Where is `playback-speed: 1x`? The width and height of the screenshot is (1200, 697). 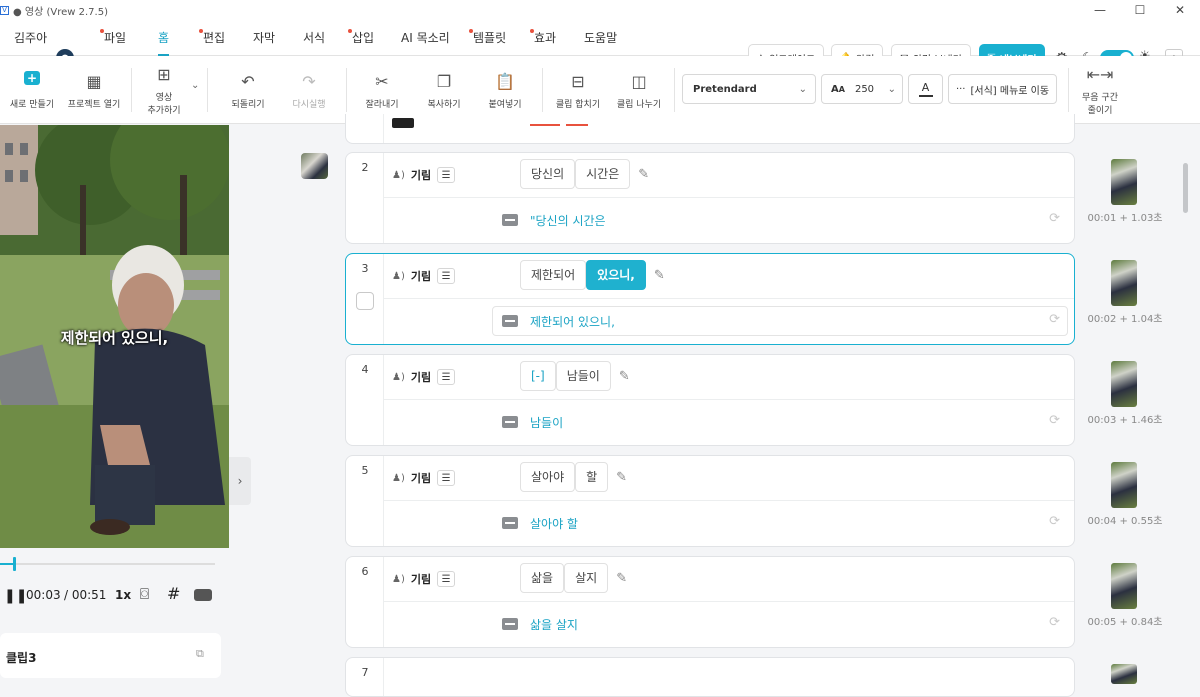 playback-speed: 1x is located at coordinates (123, 595).